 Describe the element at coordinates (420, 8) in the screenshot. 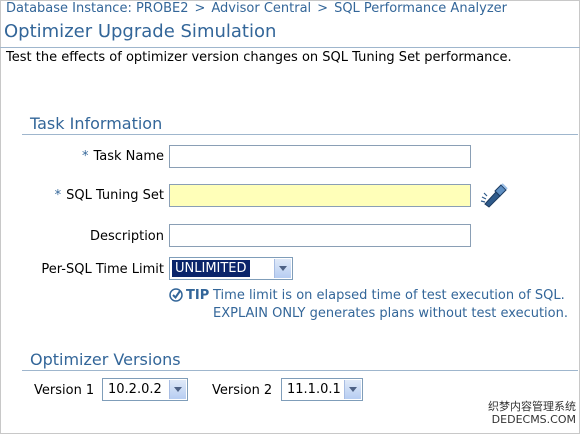

I see `breadcrumb-item-sql-performance-analyzer: SQL Performance Analyzer` at that location.